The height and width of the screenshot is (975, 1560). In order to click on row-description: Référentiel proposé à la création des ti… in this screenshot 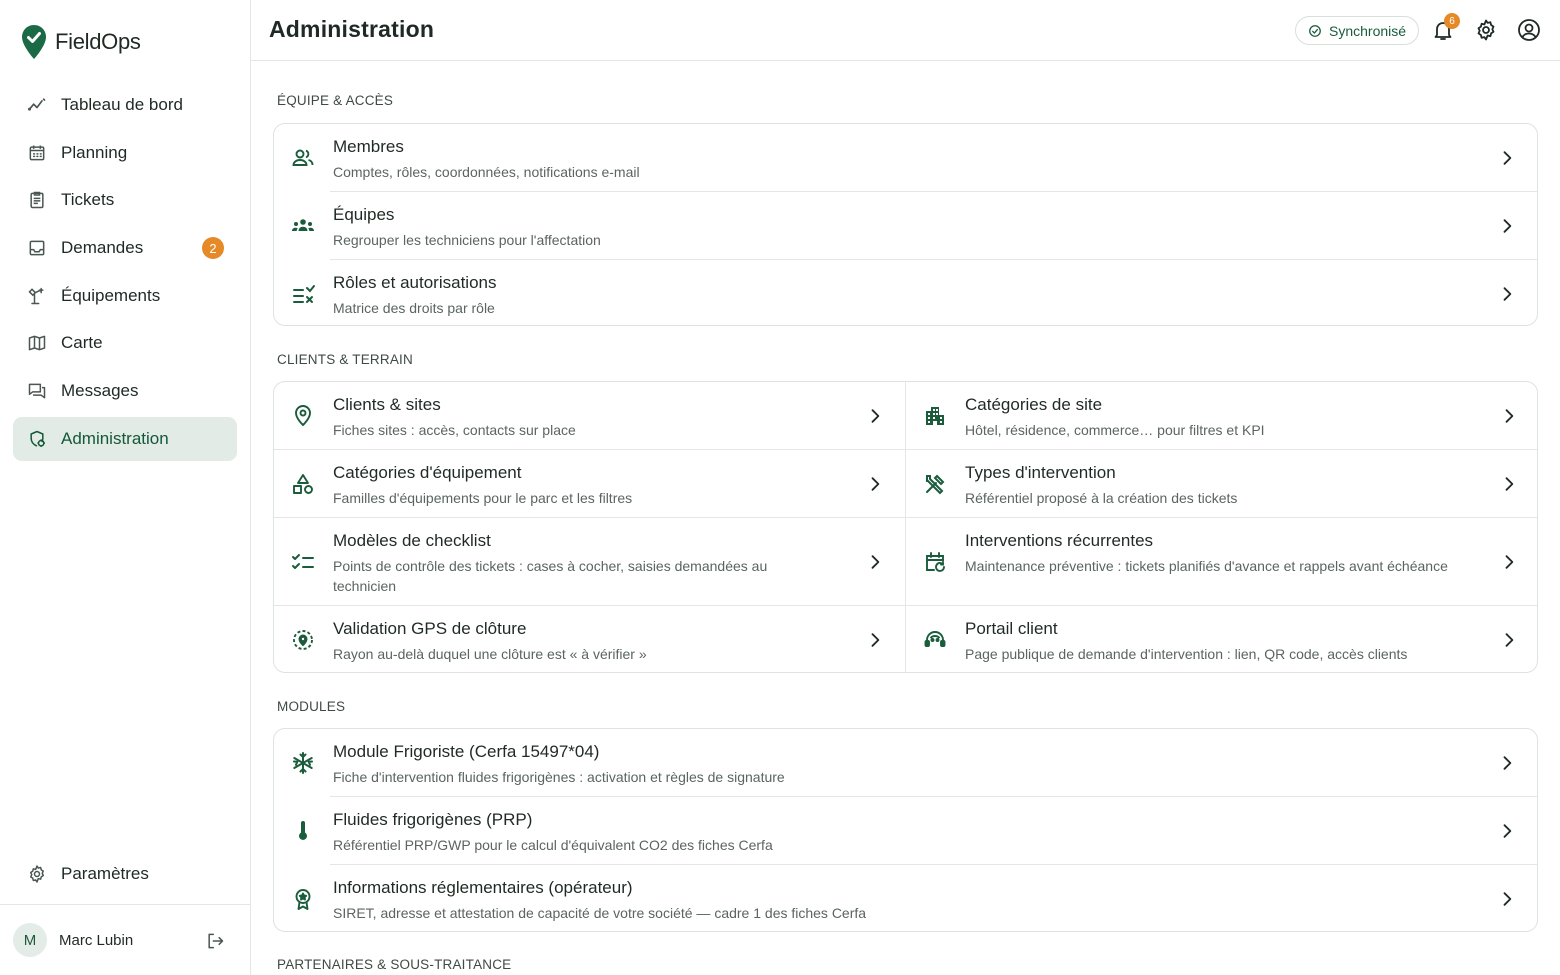, I will do `click(1101, 498)`.